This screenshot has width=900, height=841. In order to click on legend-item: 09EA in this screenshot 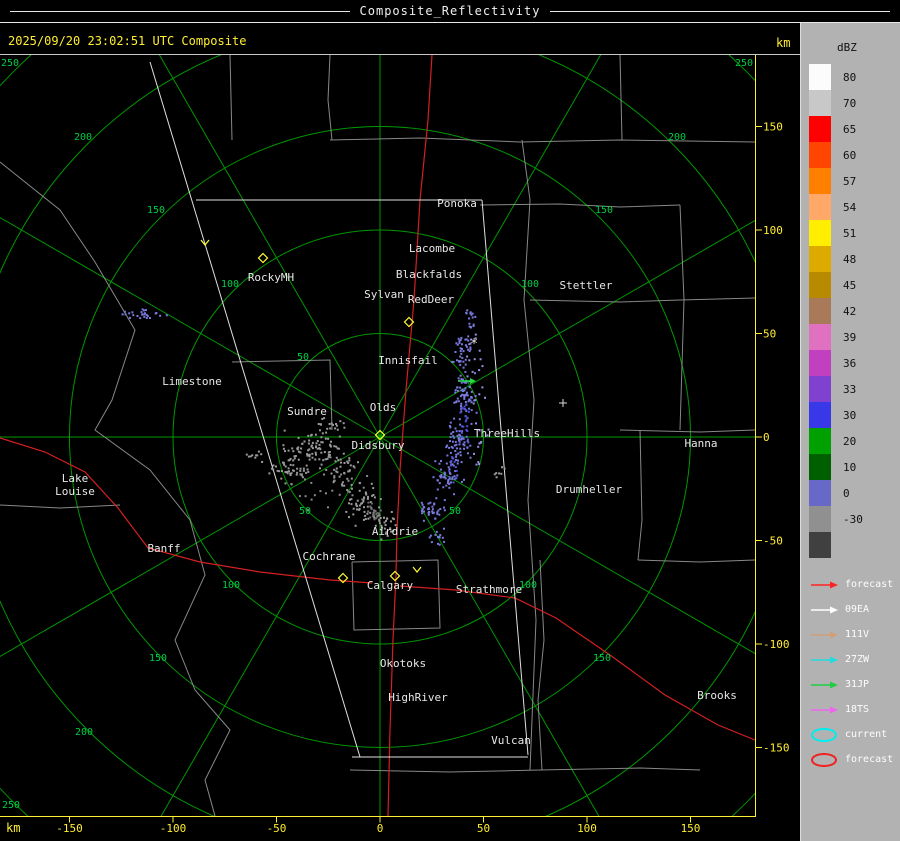, I will do `click(854, 609)`.